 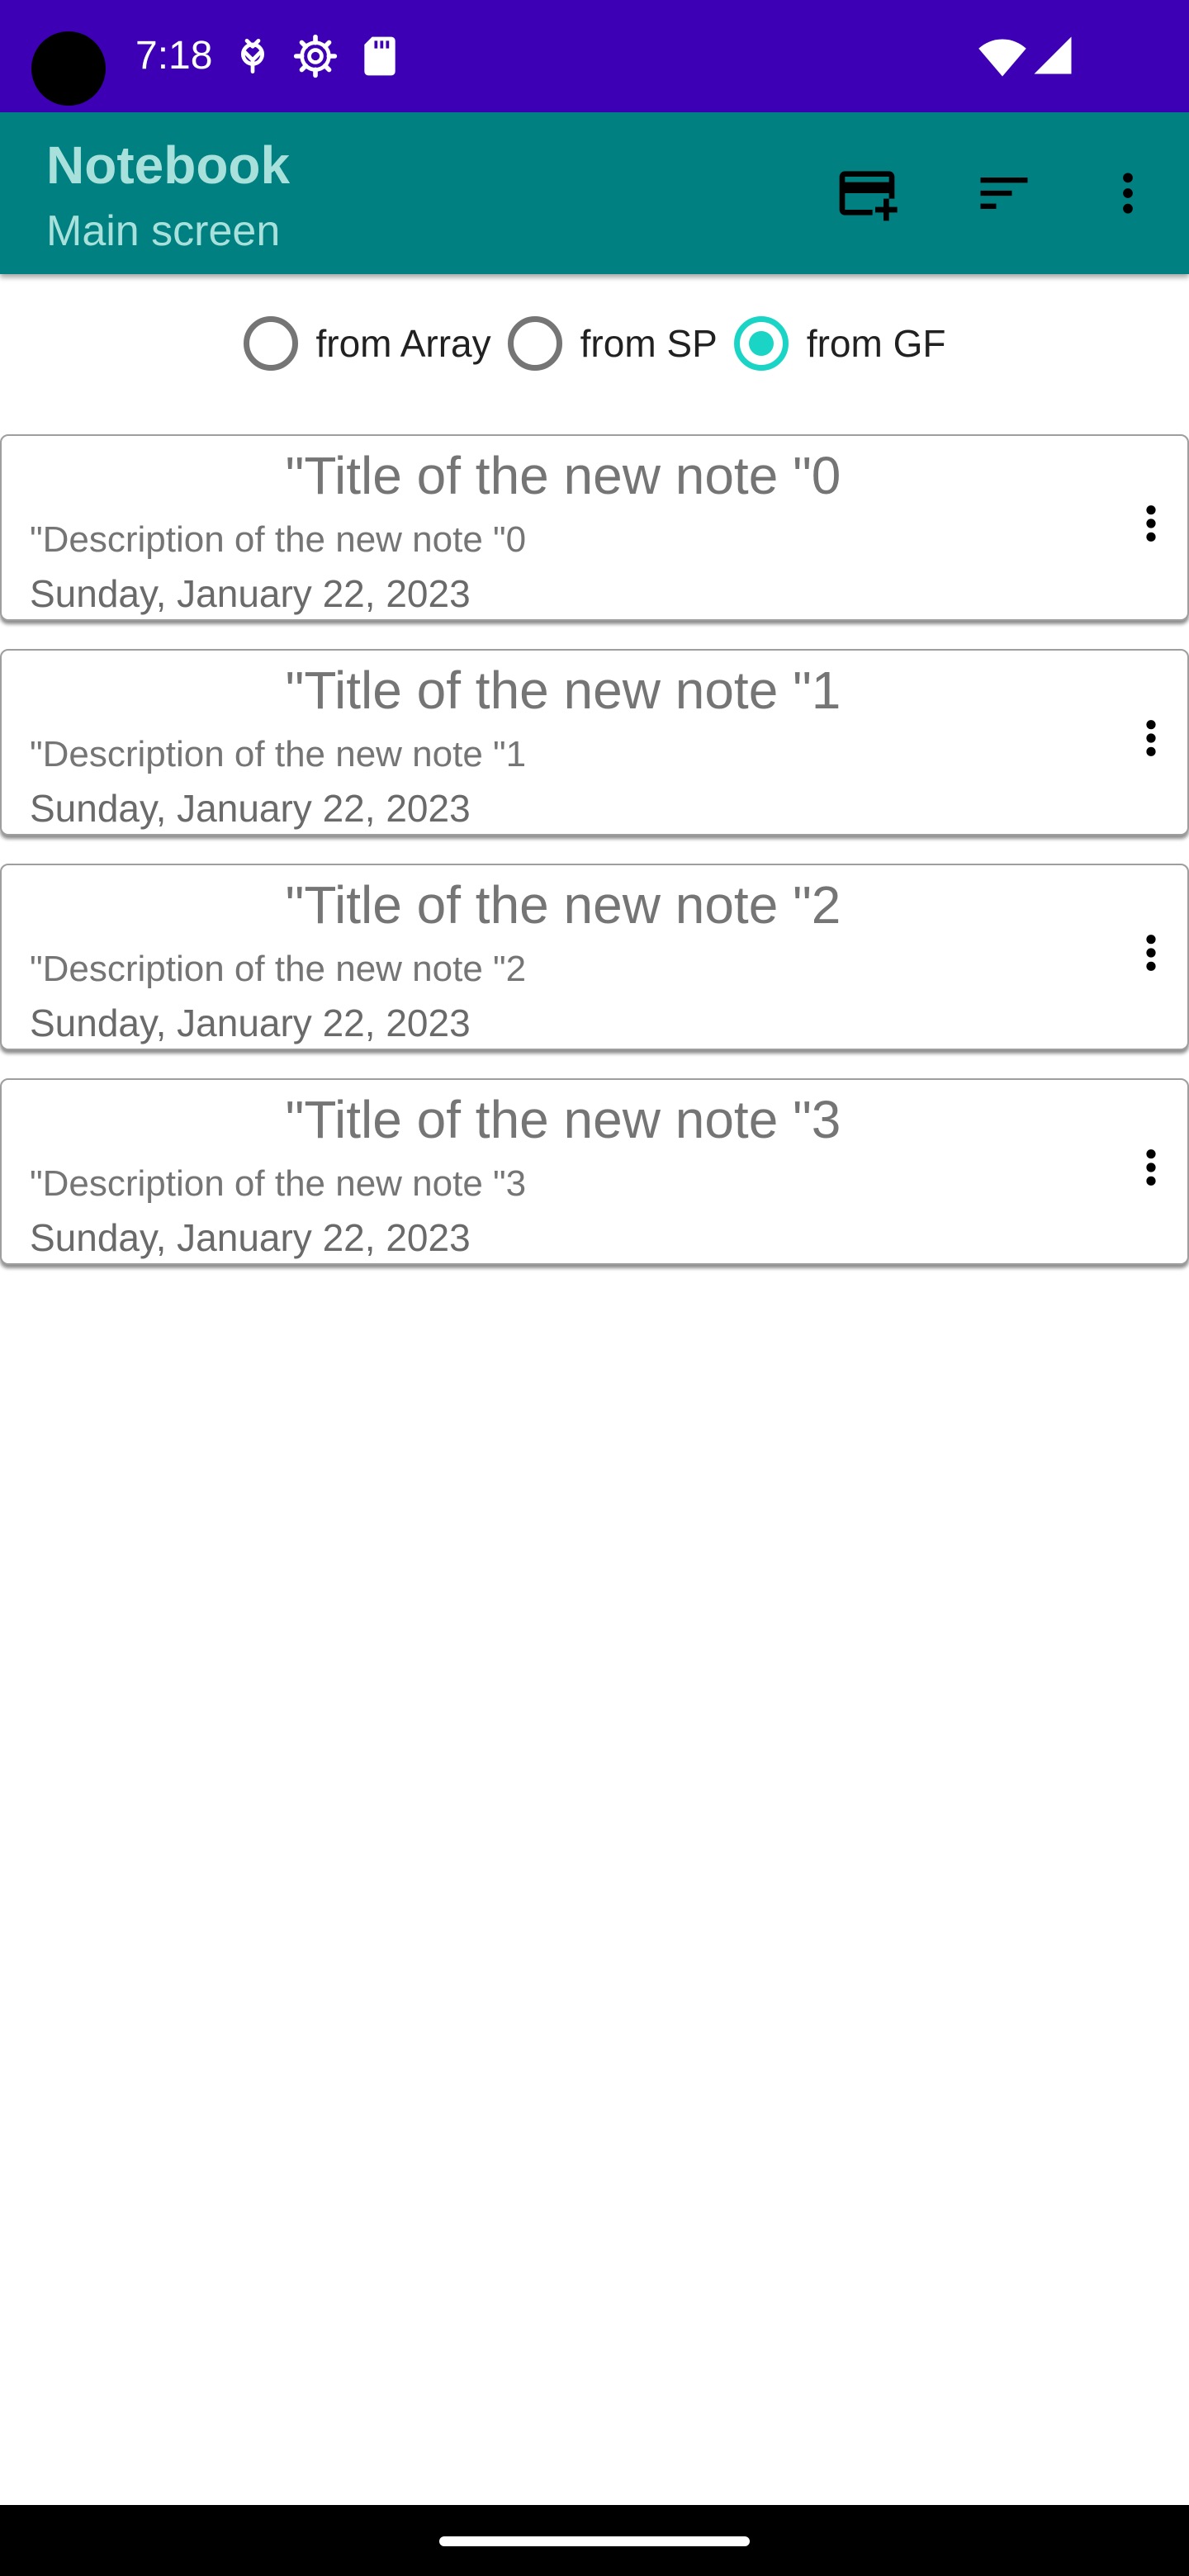 I want to click on app-subtitle: Main screen, so click(x=163, y=231).